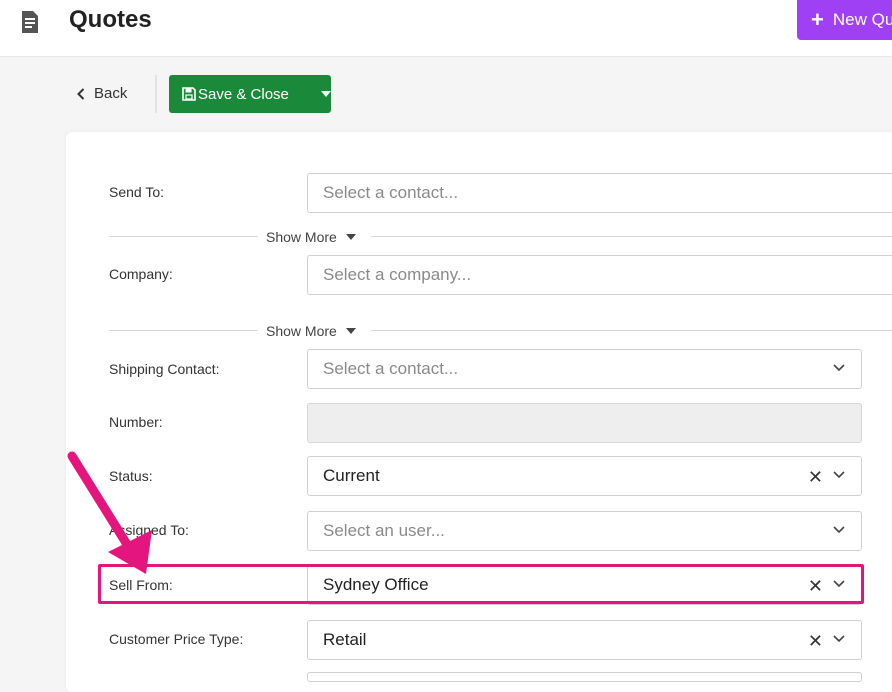  I want to click on document-icon, so click(30, 22).